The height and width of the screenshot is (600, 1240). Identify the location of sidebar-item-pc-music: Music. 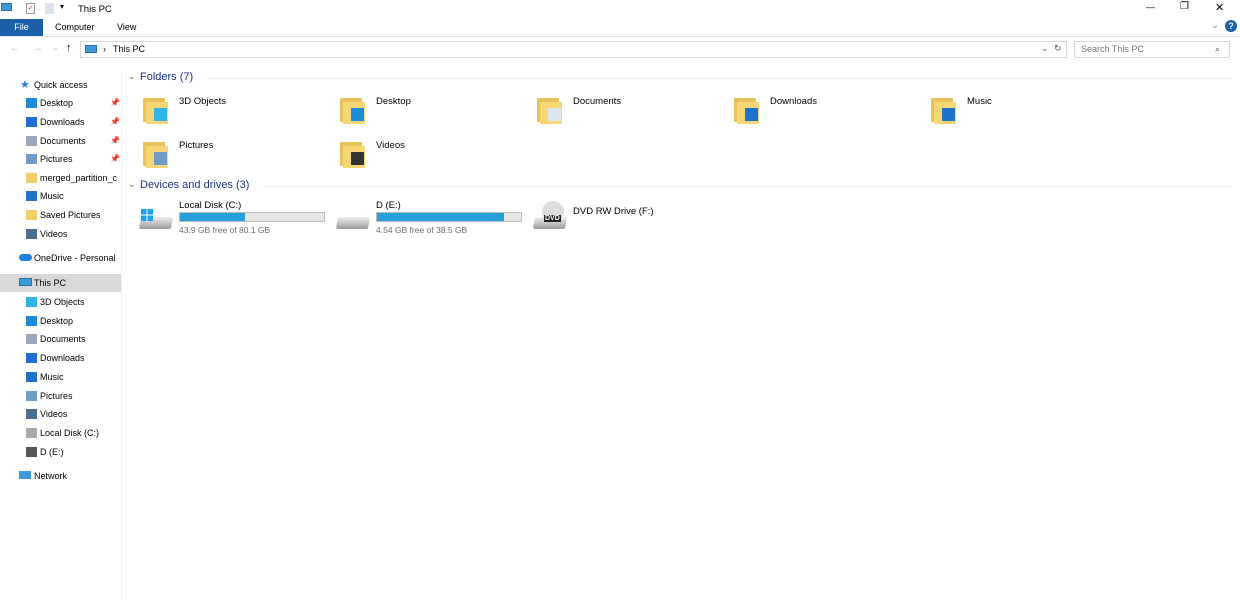
(60, 377).